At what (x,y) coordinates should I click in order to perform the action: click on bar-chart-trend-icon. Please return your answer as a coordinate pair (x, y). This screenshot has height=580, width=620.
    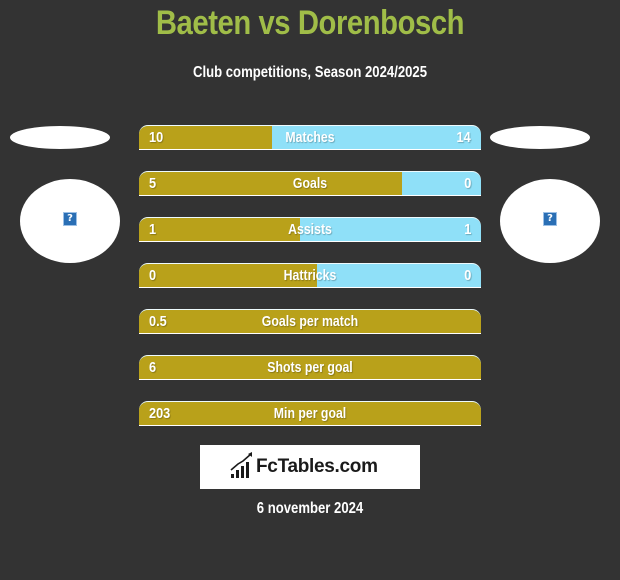
    Looking at the image, I should click on (241, 465).